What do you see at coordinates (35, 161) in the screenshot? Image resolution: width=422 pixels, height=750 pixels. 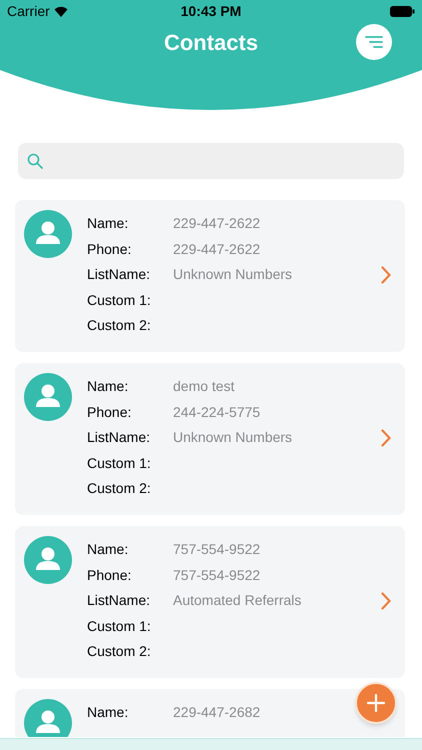 I see `search-icon` at bounding box center [35, 161].